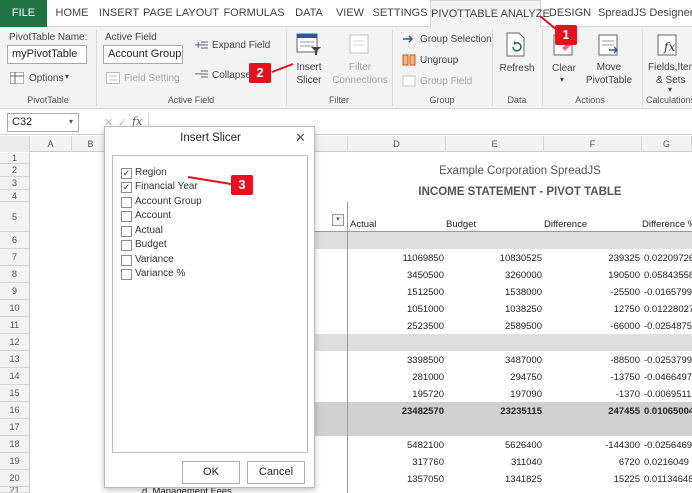 This screenshot has height=493, width=692. What do you see at coordinates (260, 73) in the screenshot?
I see `step-badge-2: 2` at bounding box center [260, 73].